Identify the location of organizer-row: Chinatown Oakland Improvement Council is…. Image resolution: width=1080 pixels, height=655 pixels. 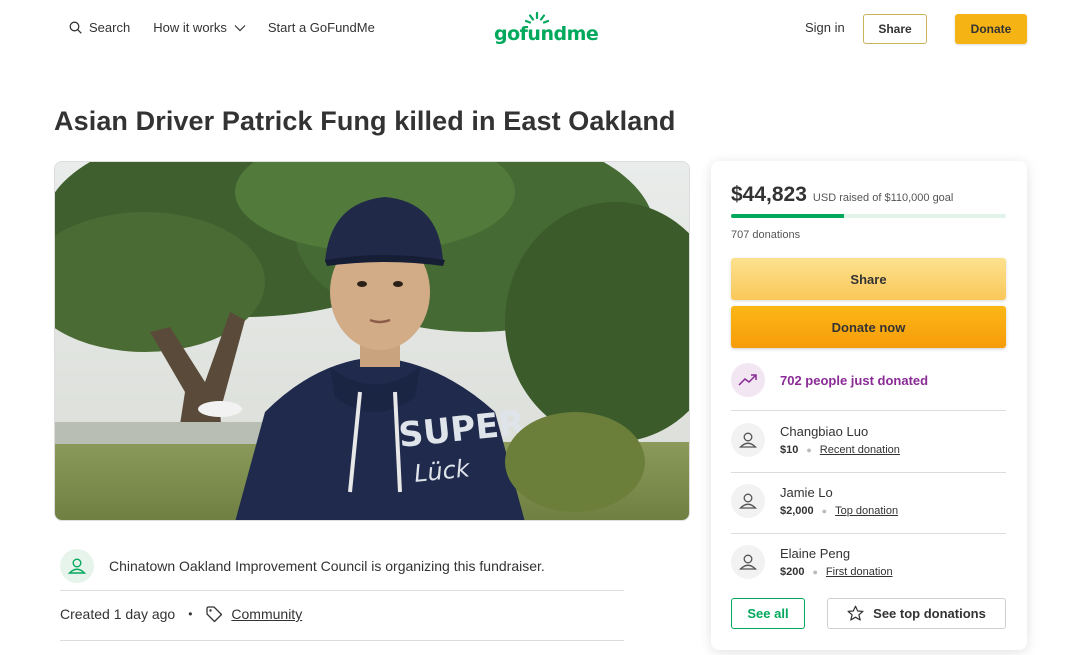
(342, 566).